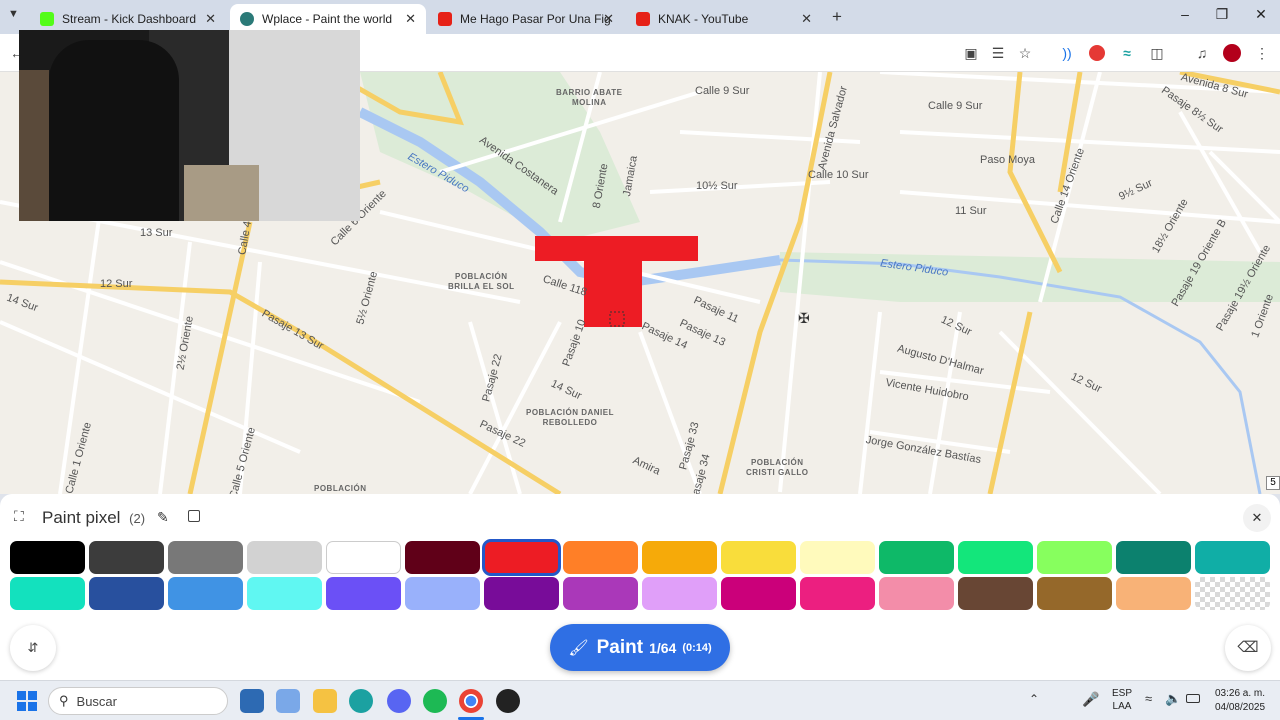  What do you see at coordinates (327, 19) in the screenshot?
I see `tab-title: Wplace - Paint the world` at bounding box center [327, 19].